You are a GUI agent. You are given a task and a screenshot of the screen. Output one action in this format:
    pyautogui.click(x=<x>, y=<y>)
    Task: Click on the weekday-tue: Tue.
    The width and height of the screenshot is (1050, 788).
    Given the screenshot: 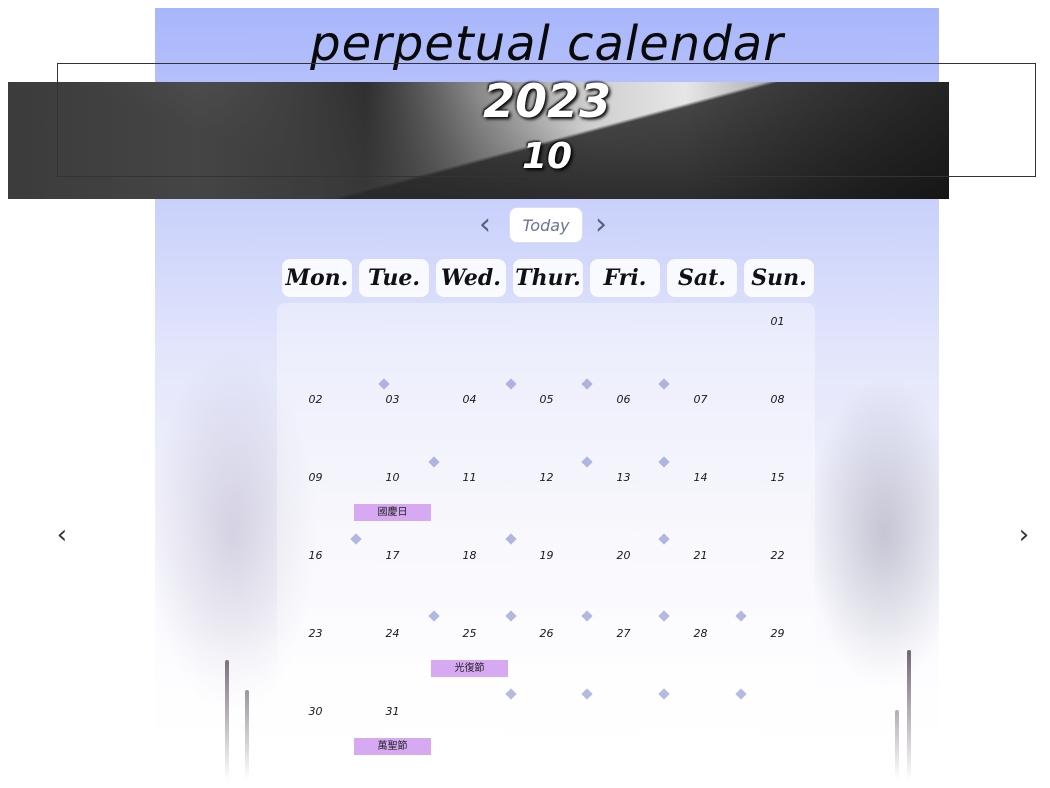 What is the action you would take?
    pyautogui.click(x=394, y=278)
    